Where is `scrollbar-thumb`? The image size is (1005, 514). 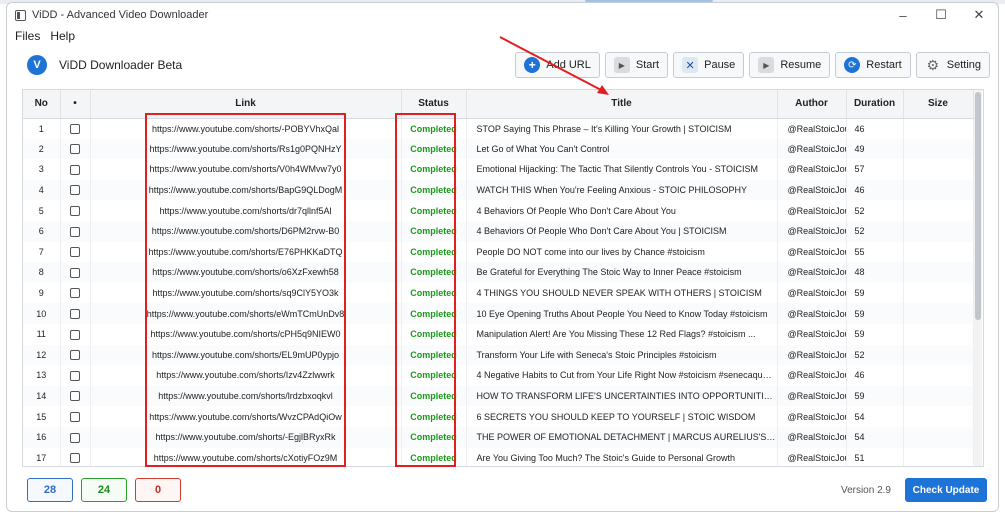 scrollbar-thumb is located at coordinates (978, 206).